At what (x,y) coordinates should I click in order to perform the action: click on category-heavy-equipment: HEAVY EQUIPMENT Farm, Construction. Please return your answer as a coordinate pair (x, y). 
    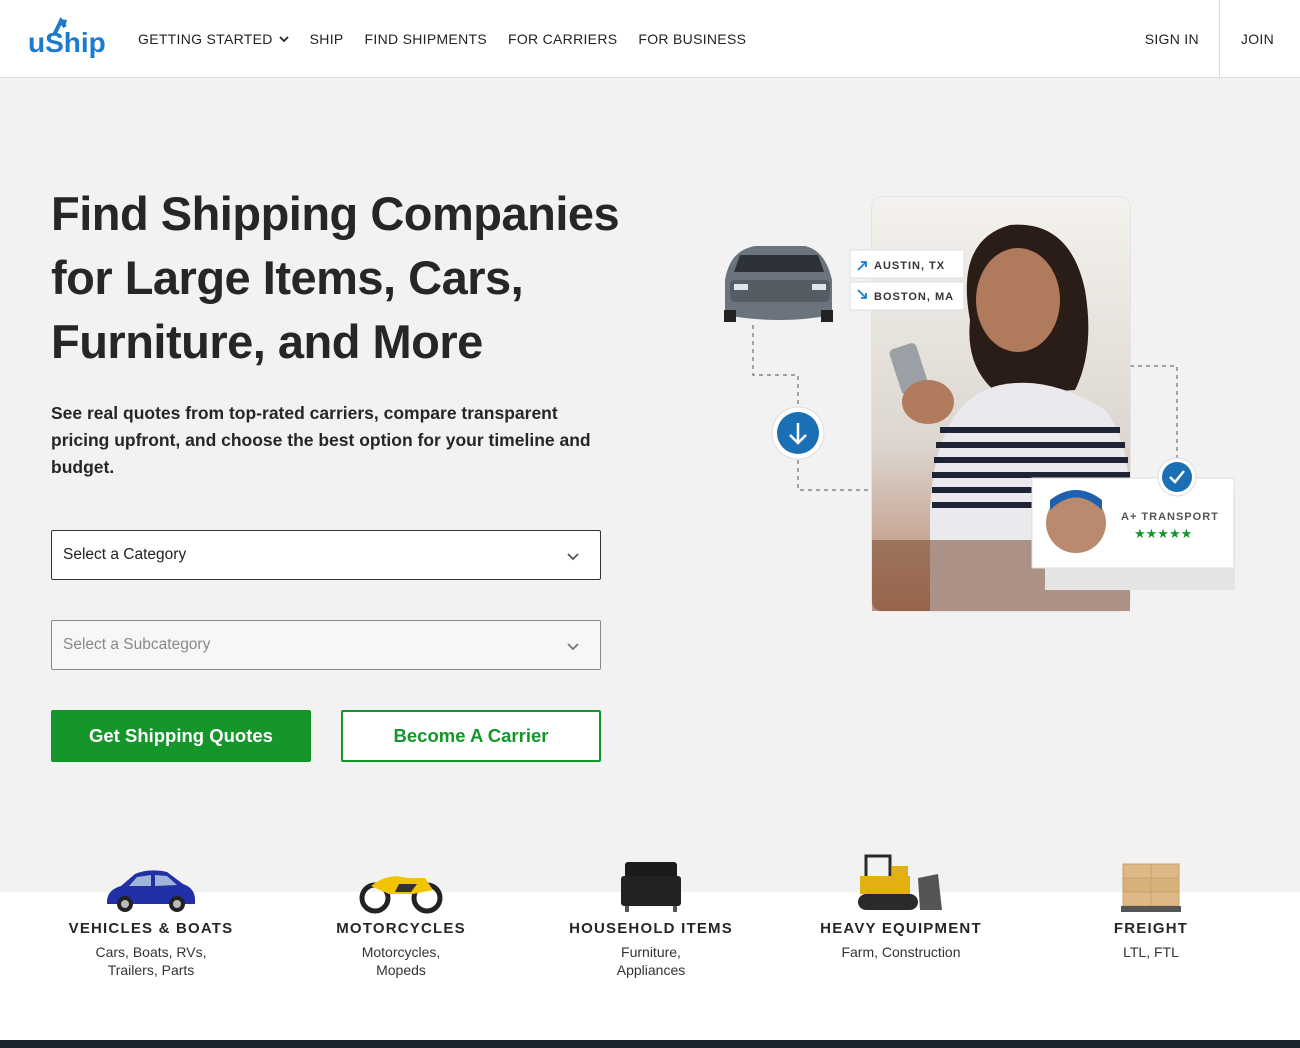
    Looking at the image, I should click on (901, 905).